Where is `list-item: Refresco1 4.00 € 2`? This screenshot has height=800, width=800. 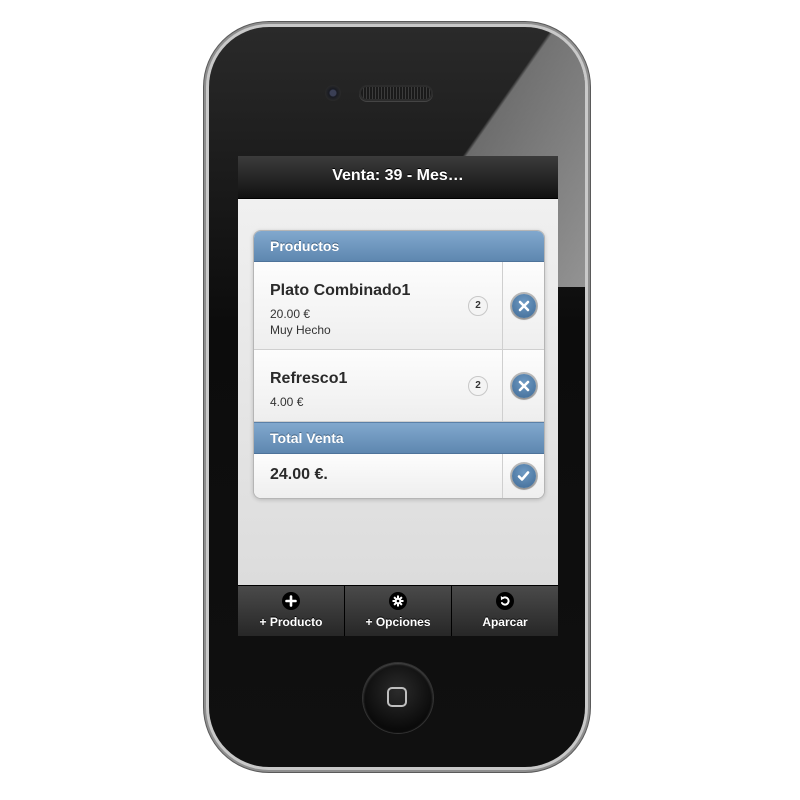 list-item: Refresco1 4.00 € 2 is located at coordinates (399, 386).